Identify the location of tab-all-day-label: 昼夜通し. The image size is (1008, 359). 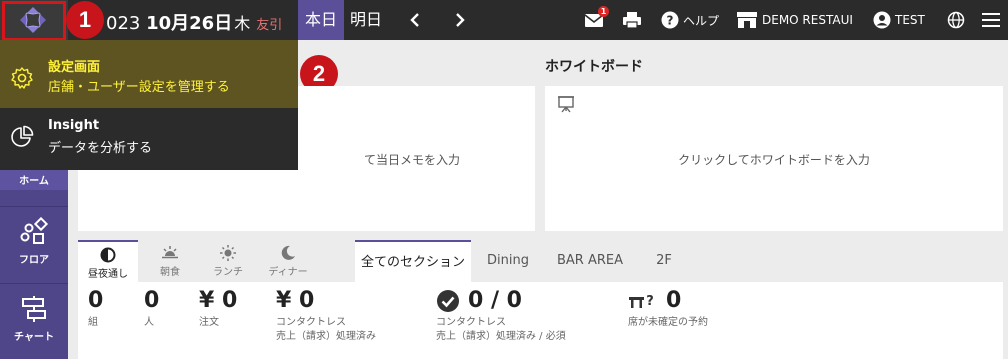
(108, 274).